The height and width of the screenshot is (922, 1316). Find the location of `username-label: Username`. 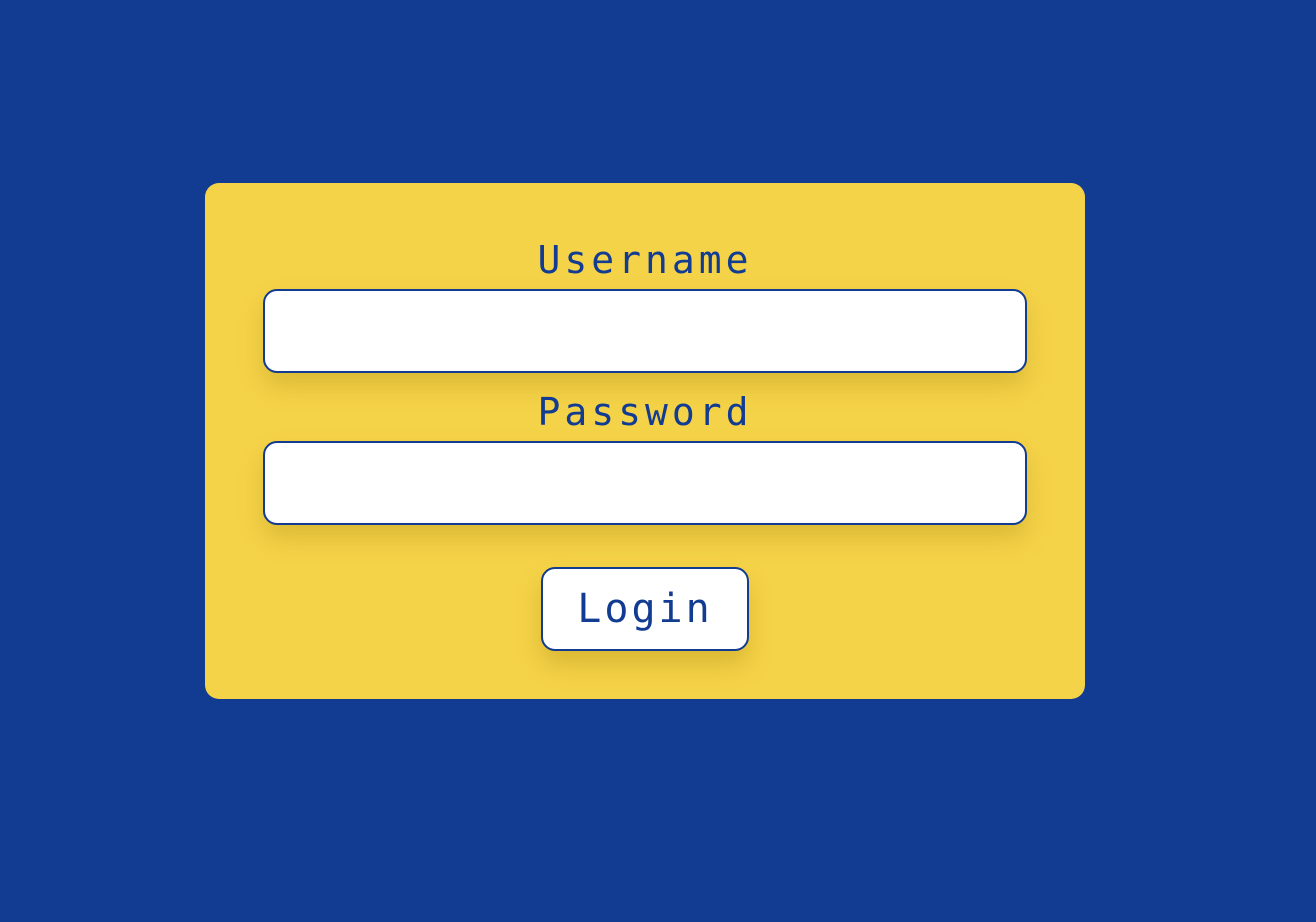

username-label: Username is located at coordinates (645, 260).